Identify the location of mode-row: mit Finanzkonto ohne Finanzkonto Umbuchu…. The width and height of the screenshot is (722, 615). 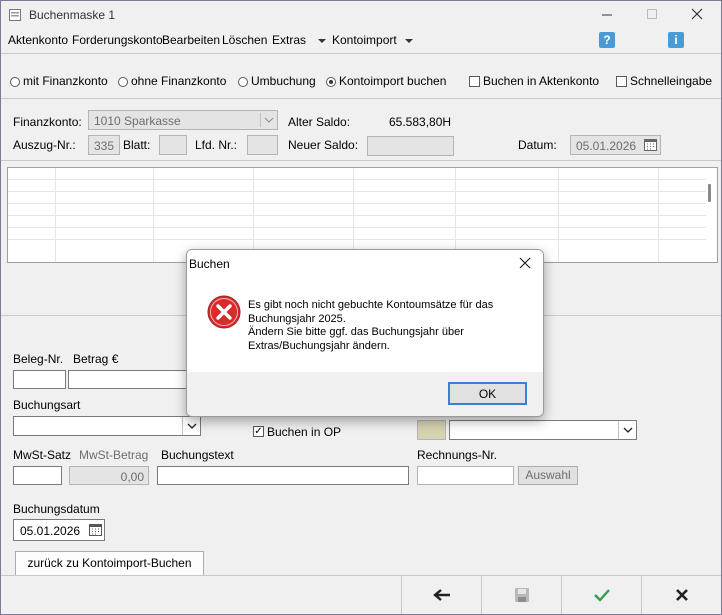
(361, 77).